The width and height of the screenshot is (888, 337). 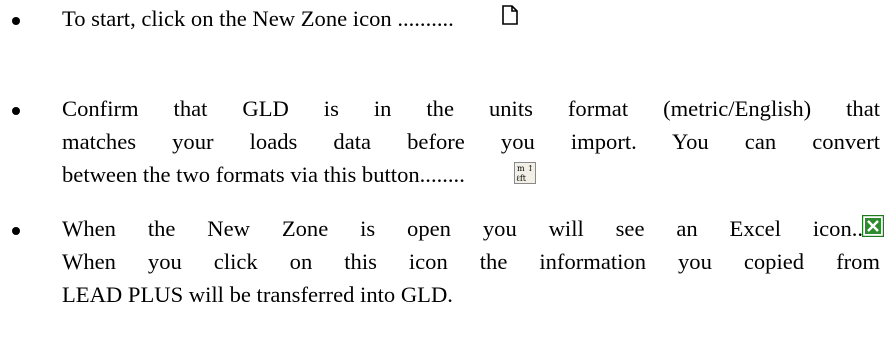 I want to click on excel-icon, so click(x=873, y=226).